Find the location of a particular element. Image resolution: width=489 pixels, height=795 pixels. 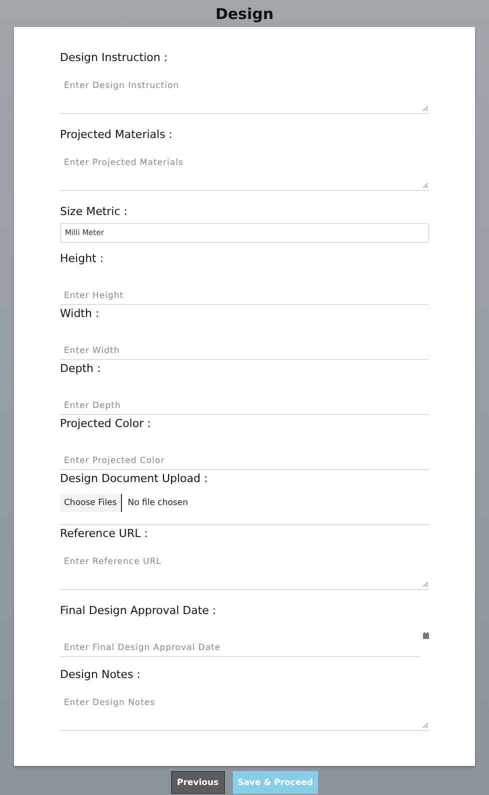

field-label: Projected Color : is located at coordinates (106, 424).